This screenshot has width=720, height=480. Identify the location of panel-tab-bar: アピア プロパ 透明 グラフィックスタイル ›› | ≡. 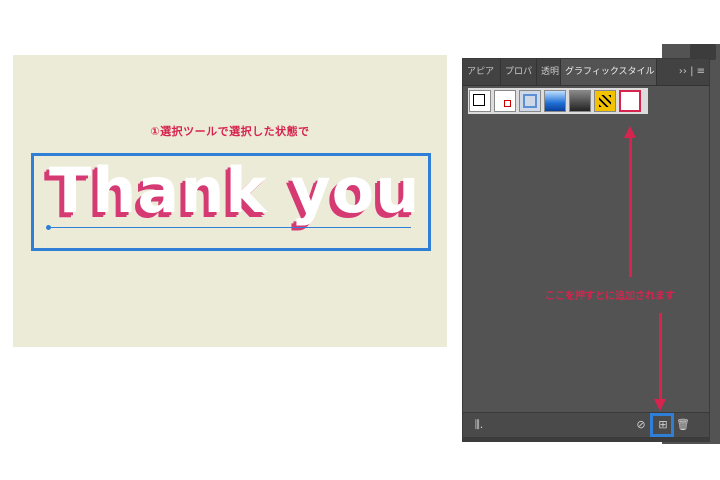
(586, 72).